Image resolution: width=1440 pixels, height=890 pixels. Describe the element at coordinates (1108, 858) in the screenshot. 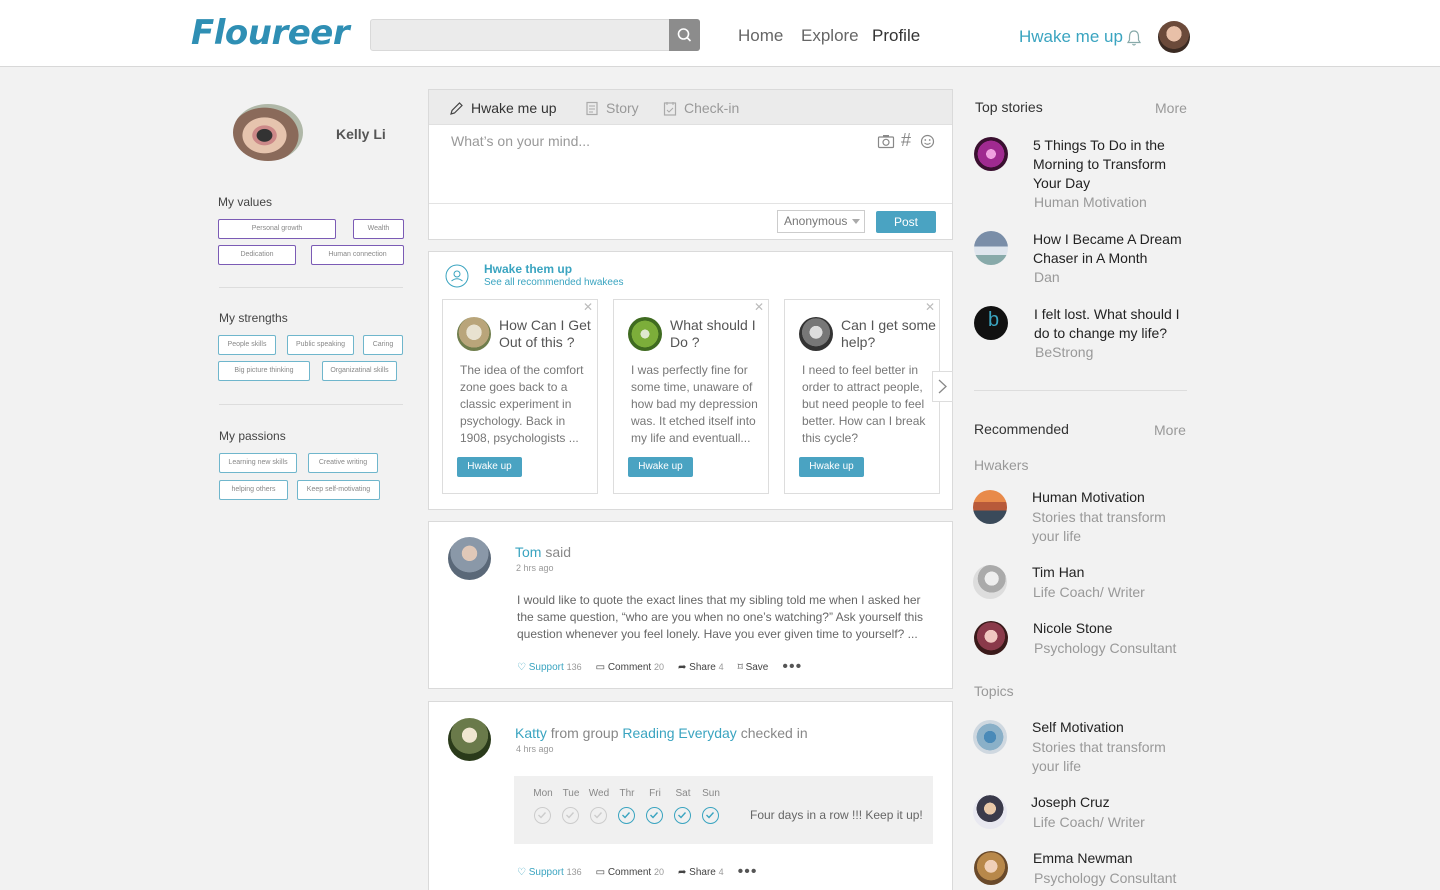

I see `topic-name: Emma Newman` at that location.